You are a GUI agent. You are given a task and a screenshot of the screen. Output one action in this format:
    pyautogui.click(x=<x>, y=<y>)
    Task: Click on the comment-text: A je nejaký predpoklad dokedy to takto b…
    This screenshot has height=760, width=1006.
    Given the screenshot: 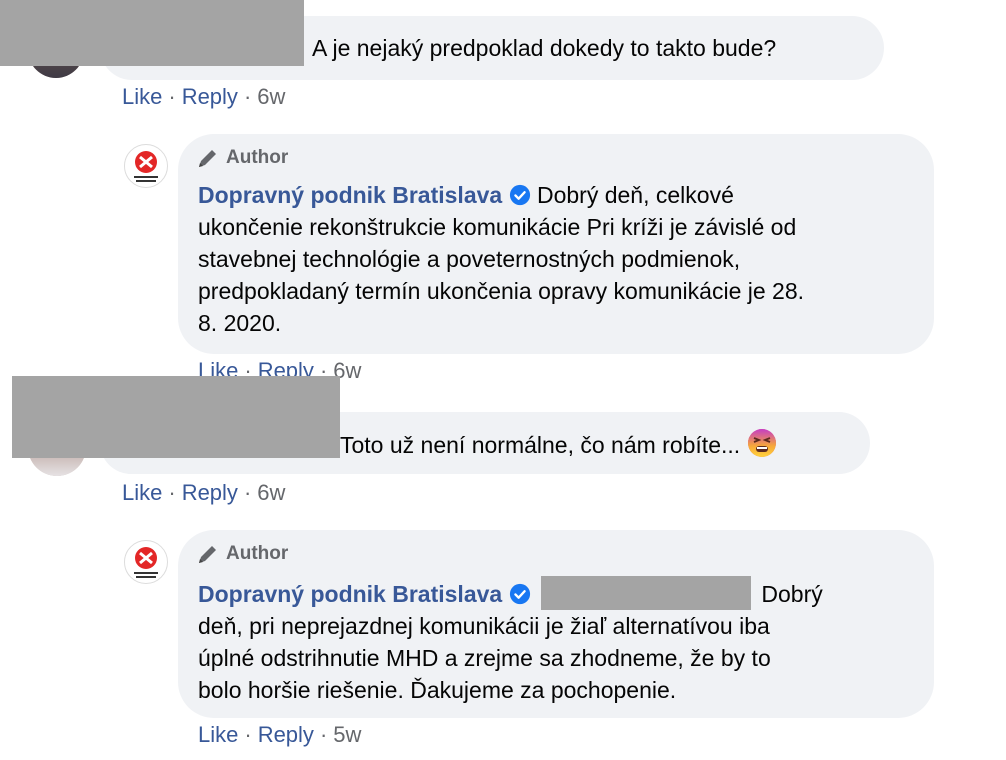 What is the action you would take?
    pyautogui.click(x=544, y=48)
    